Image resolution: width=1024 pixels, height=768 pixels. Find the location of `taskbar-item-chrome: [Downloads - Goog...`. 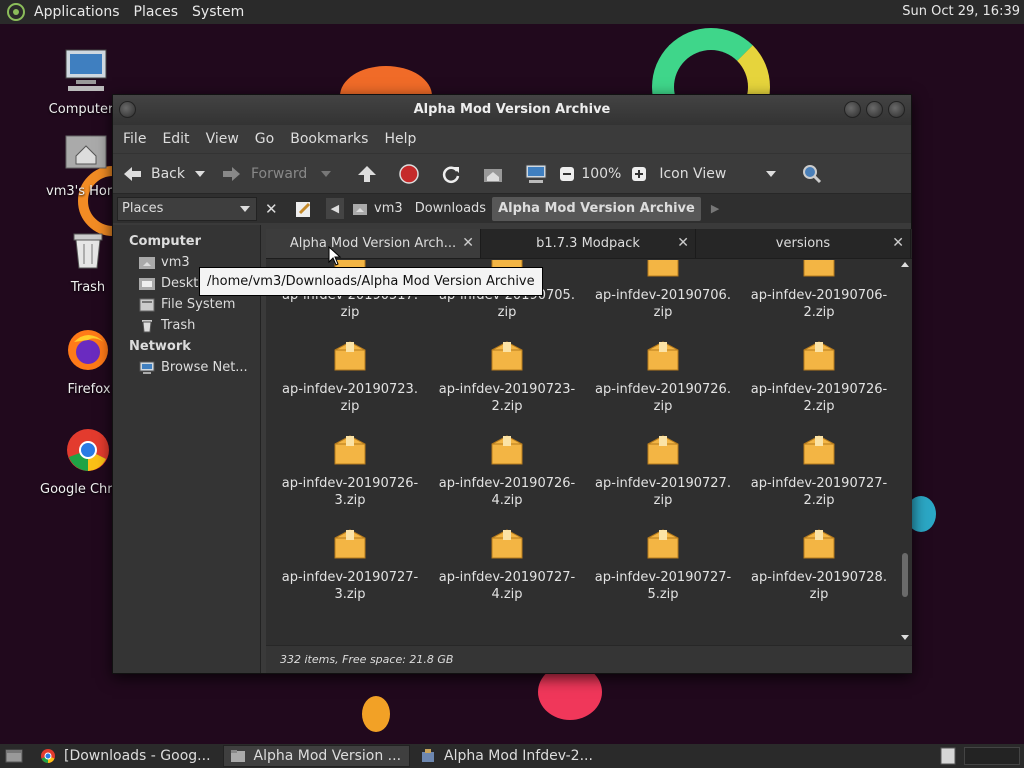

taskbar-item-chrome: [Downloads - Goog... is located at coordinates (126, 756).